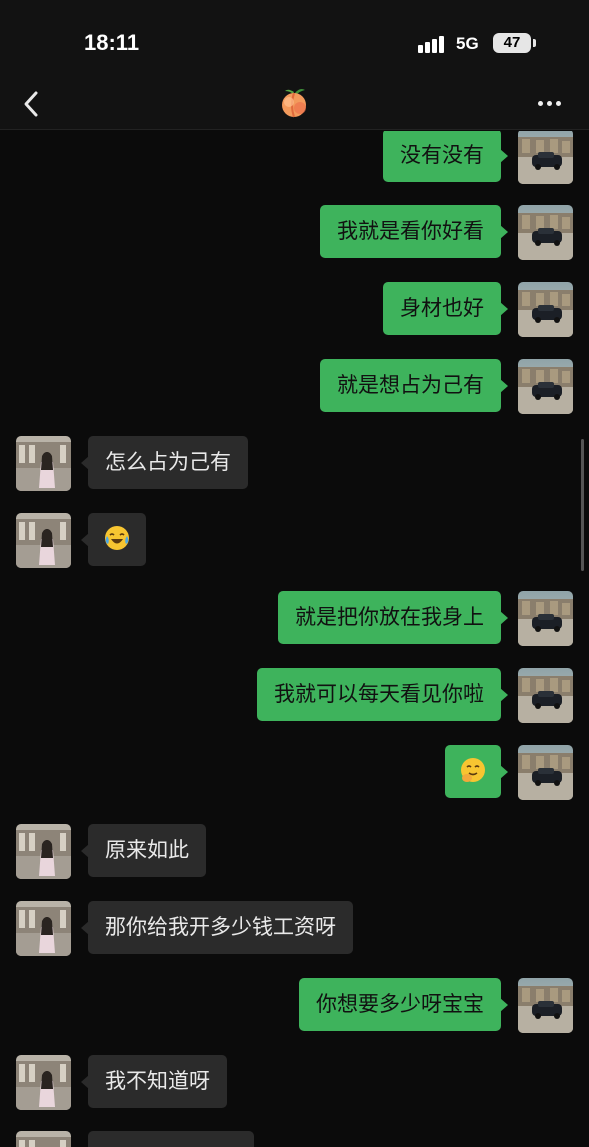 The height and width of the screenshot is (1147, 589). I want to click on chat-scrollbar, so click(582, 505).